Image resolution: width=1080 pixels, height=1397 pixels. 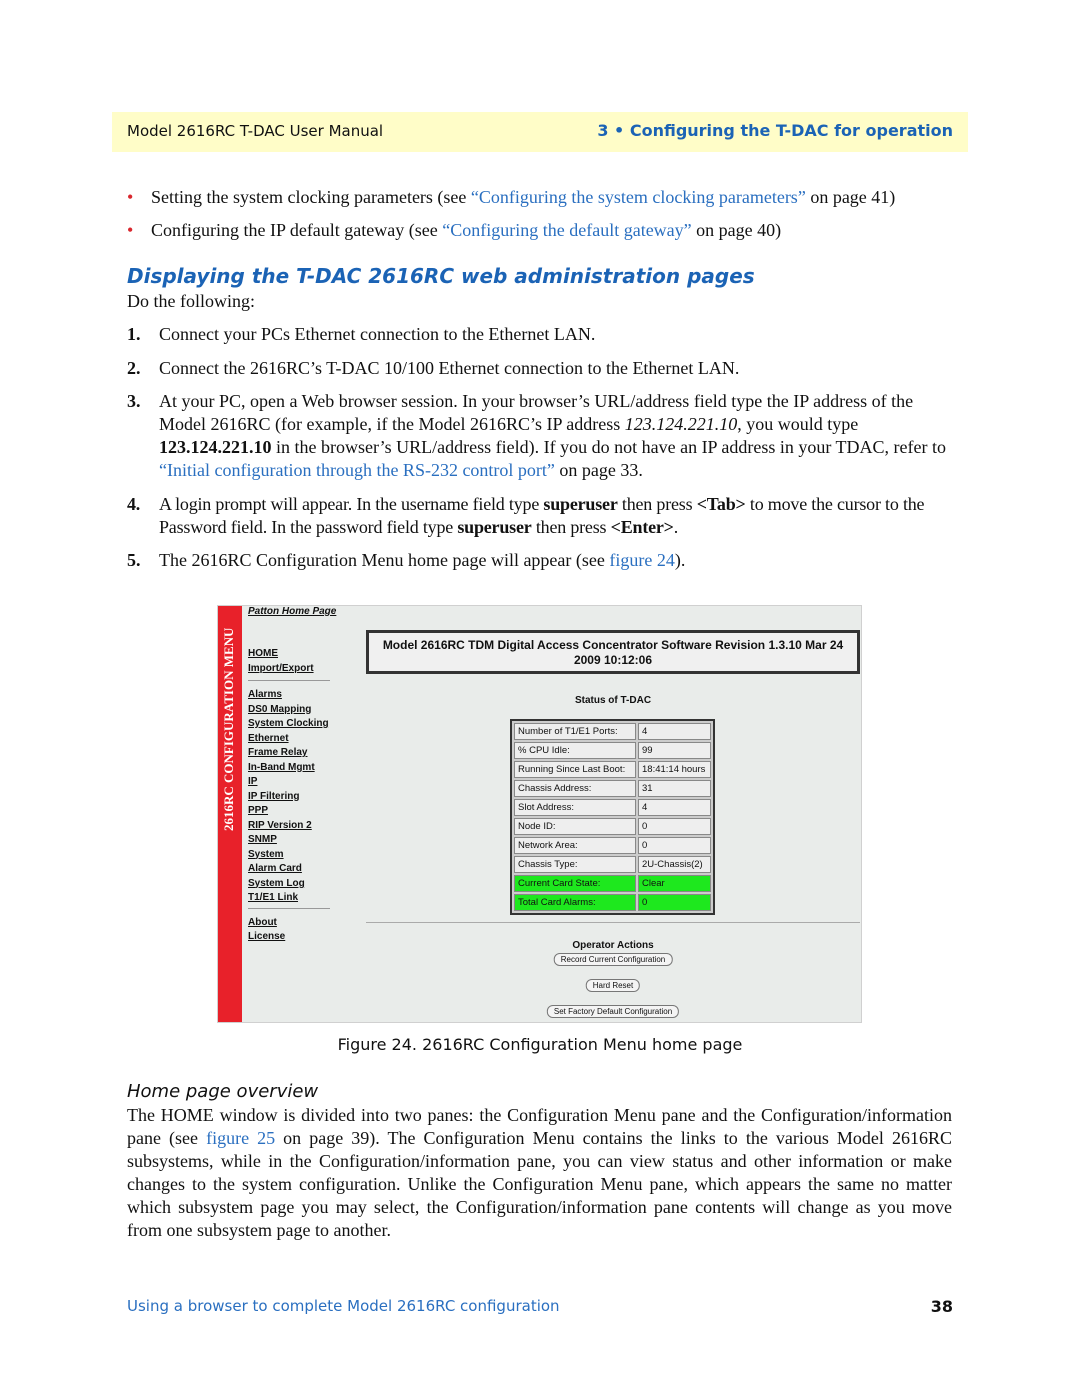 What do you see at coordinates (228, 729) in the screenshot?
I see `sidebar-title: 2616RC CONFIGURATION MENU` at bounding box center [228, 729].